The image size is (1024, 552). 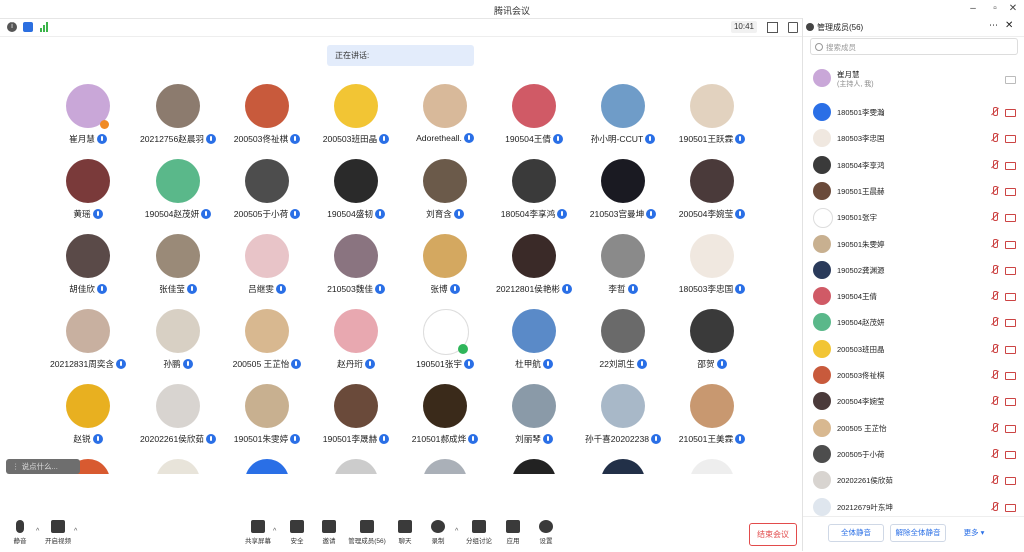 What do you see at coordinates (973, 9) in the screenshot?
I see `minimize-icon: –` at bounding box center [973, 9].